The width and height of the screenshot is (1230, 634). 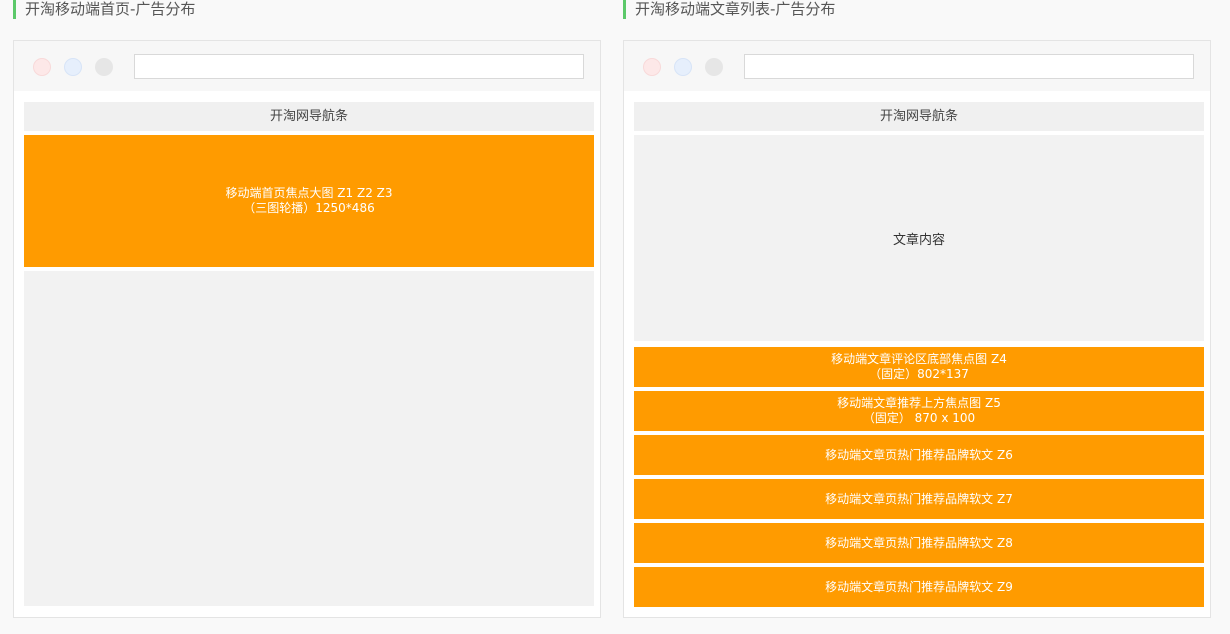 I want to click on ad-label-line1: 移动端文章页热门推荐品牌软文 Z7, so click(x=919, y=498).